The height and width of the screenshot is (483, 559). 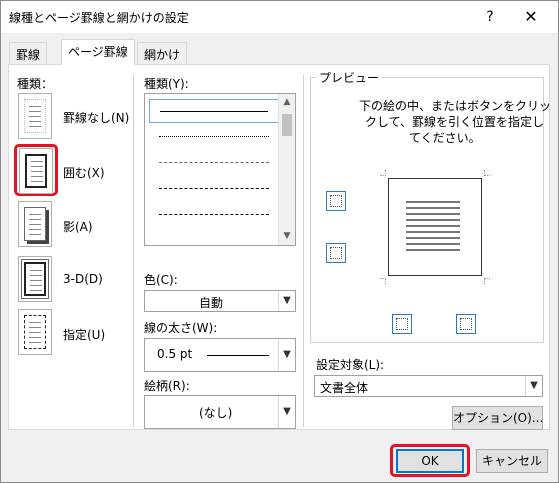 What do you see at coordinates (83, 279) in the screenshot?
I see `setting-3d-label: 3-D(D)` at bounding box center [83, 279].